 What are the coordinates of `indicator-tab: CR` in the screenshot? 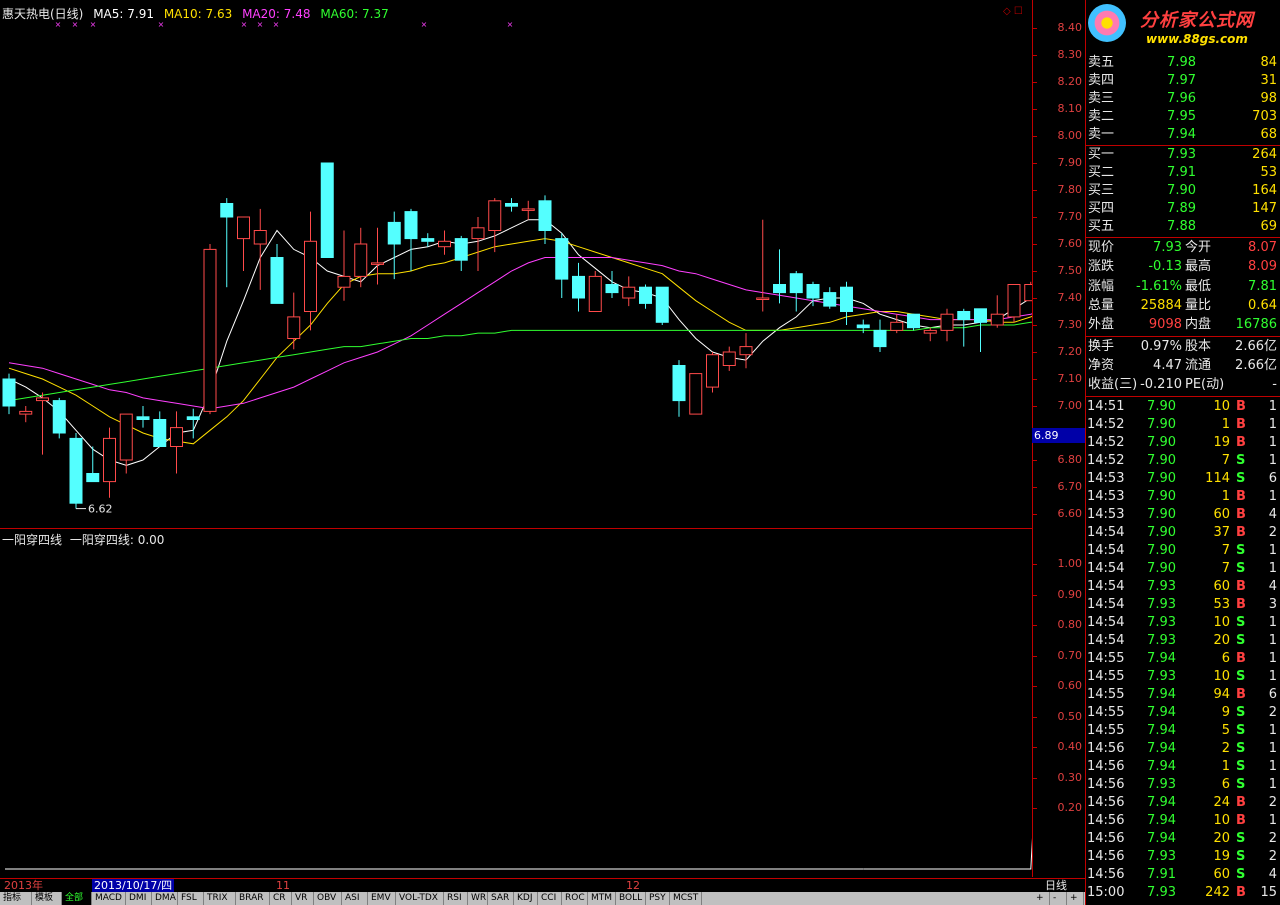 It's located at (281, 898).